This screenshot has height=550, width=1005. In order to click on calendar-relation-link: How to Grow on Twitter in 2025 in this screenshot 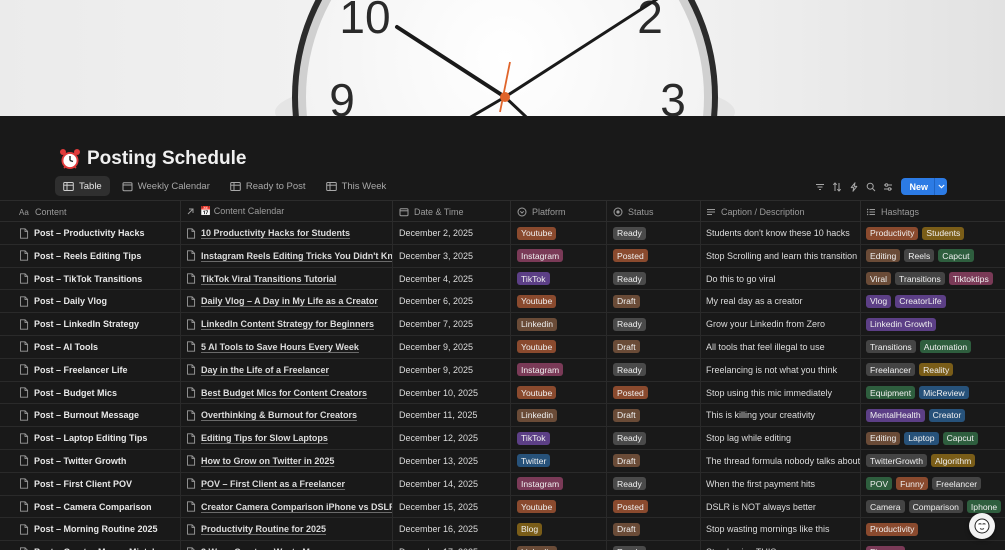, I will do `click(267, 461)`.